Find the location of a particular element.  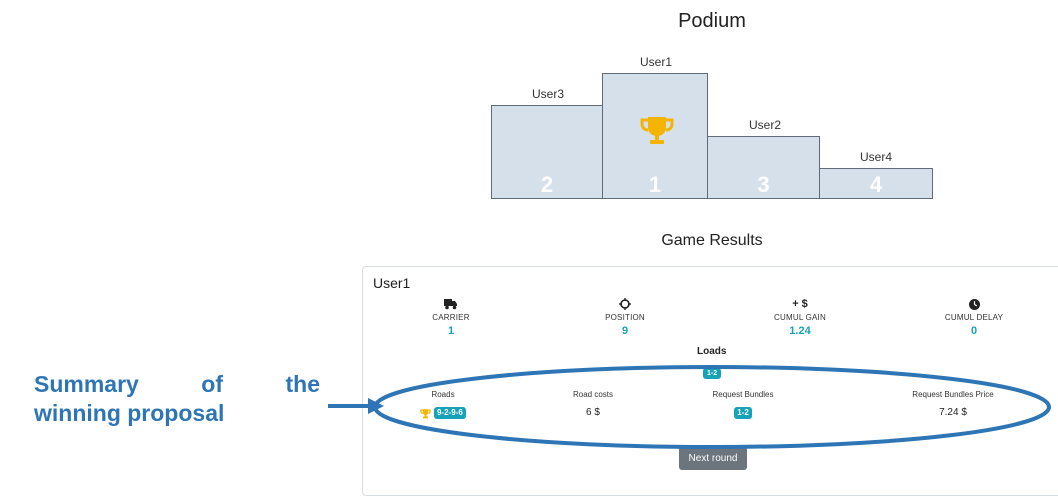

annotation-line2: winning proposal is located at coordinates (129, 413).